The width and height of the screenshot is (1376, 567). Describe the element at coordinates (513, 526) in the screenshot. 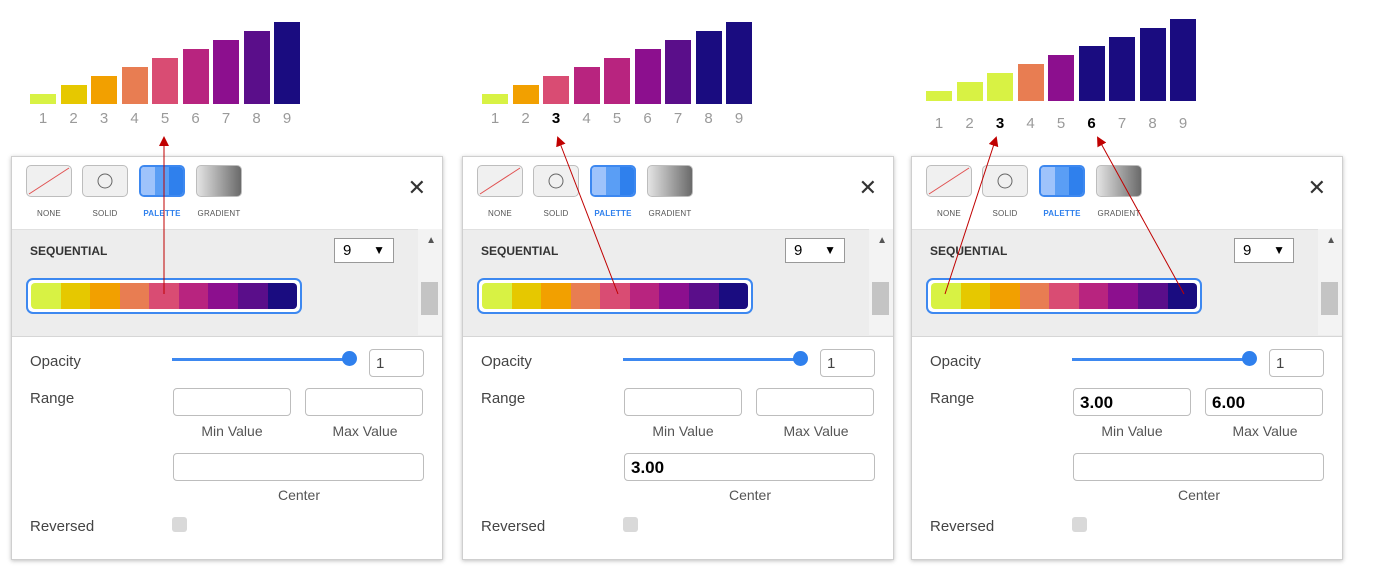

I see `reversed-label: Reversed` at that location.